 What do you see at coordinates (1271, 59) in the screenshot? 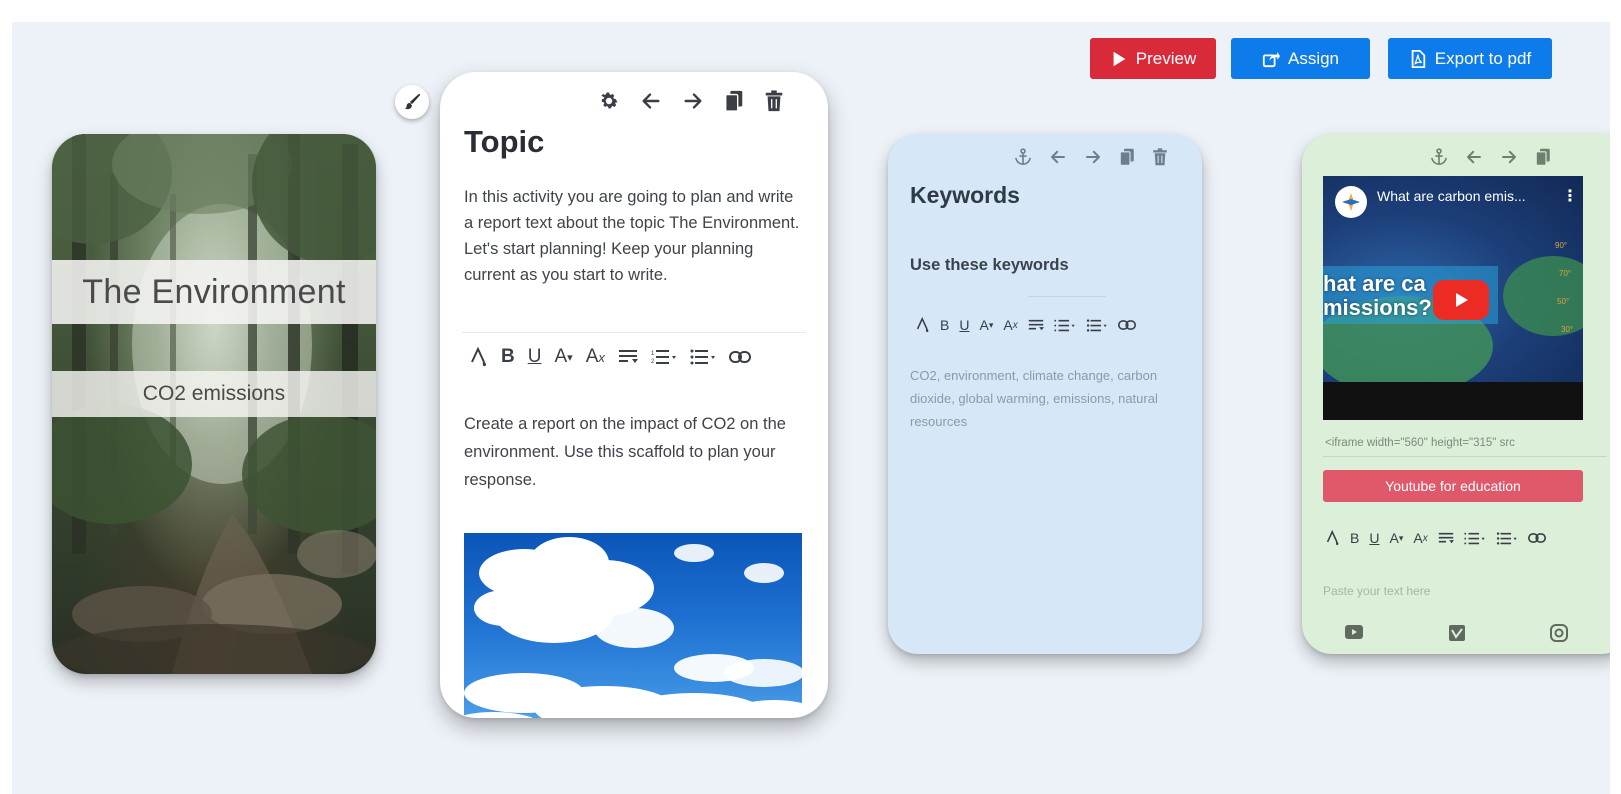
I see `share-icon` at bounding box center [1271, 59].